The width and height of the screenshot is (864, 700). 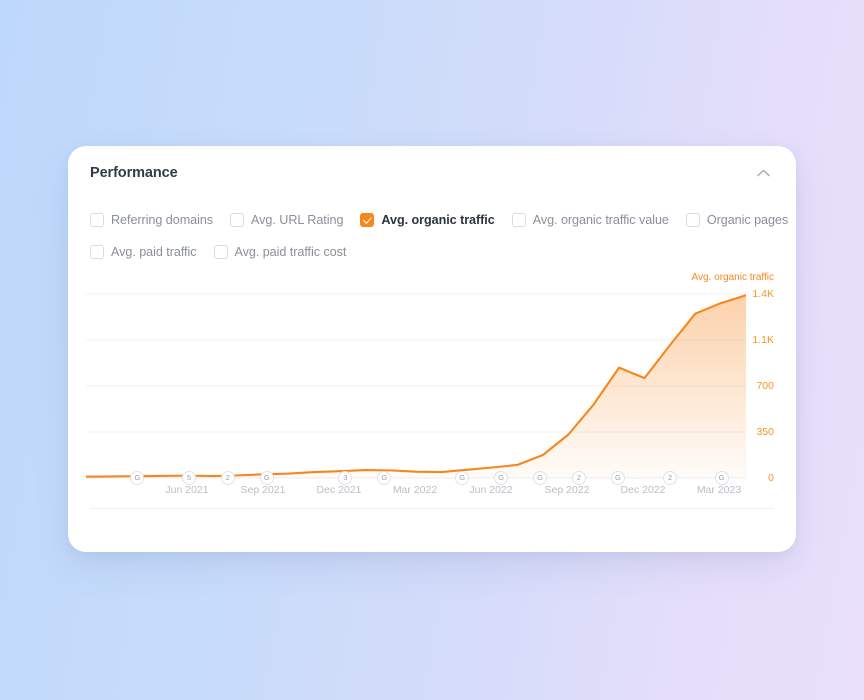 I want to click on checkbox-label: Avg. URL Rating, so click(x=297, y=220).